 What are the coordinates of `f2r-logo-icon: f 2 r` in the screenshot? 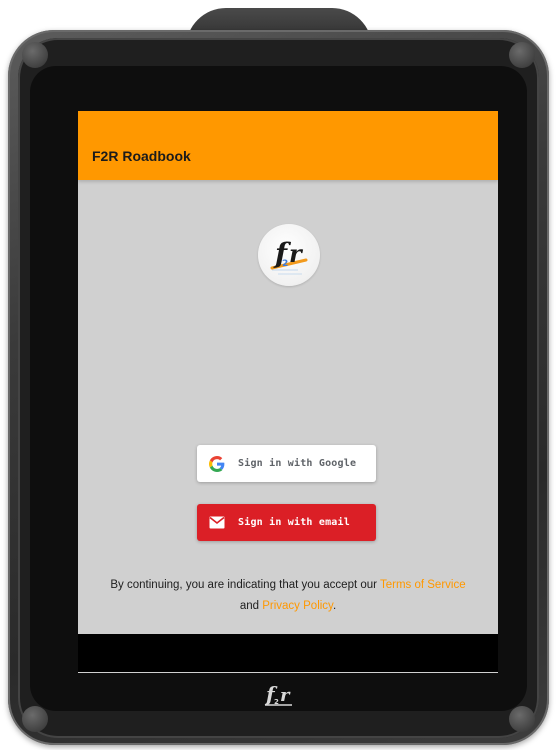 It's located at (289, 255).